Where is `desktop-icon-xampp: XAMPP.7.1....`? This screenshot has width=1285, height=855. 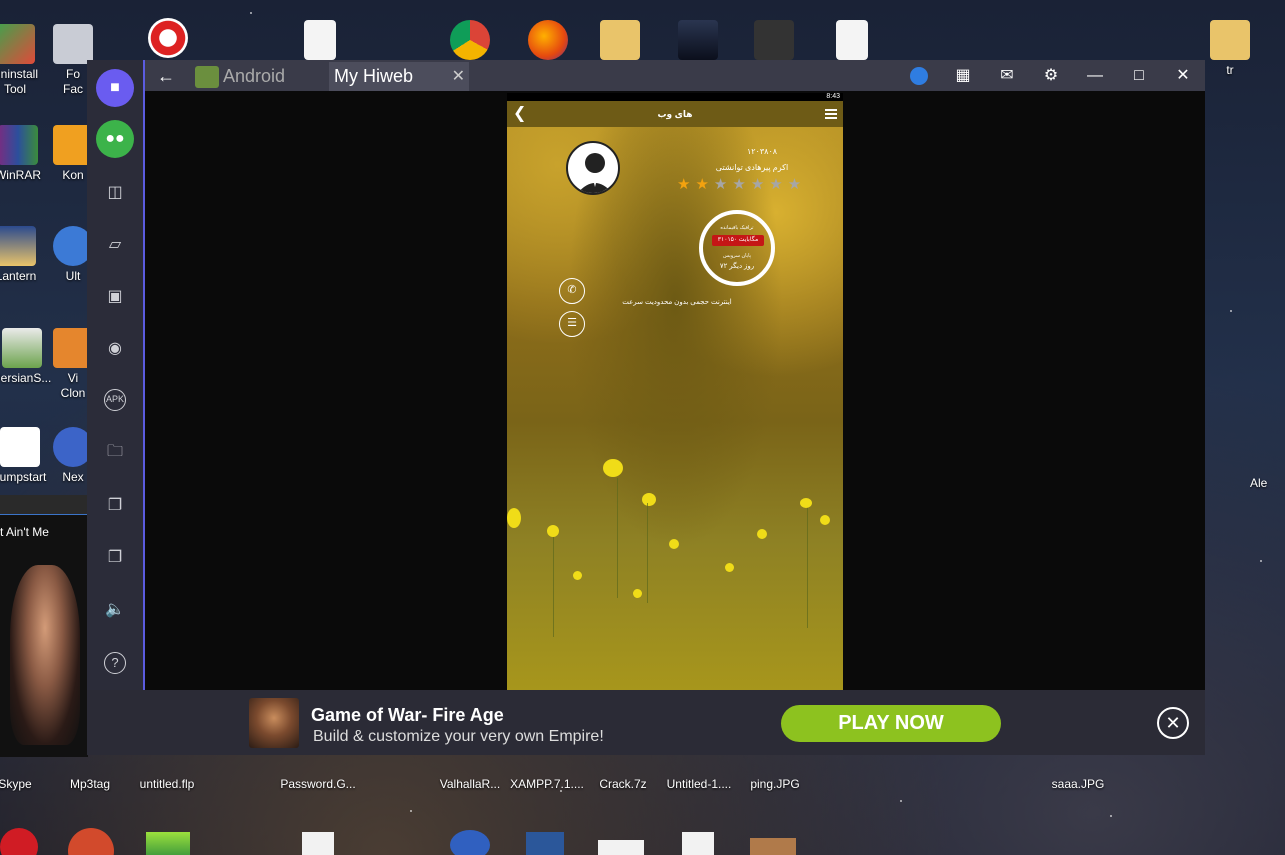
desktop-icon-xampp: XAMPP.7.1.... is located at coordinates (547, 776).